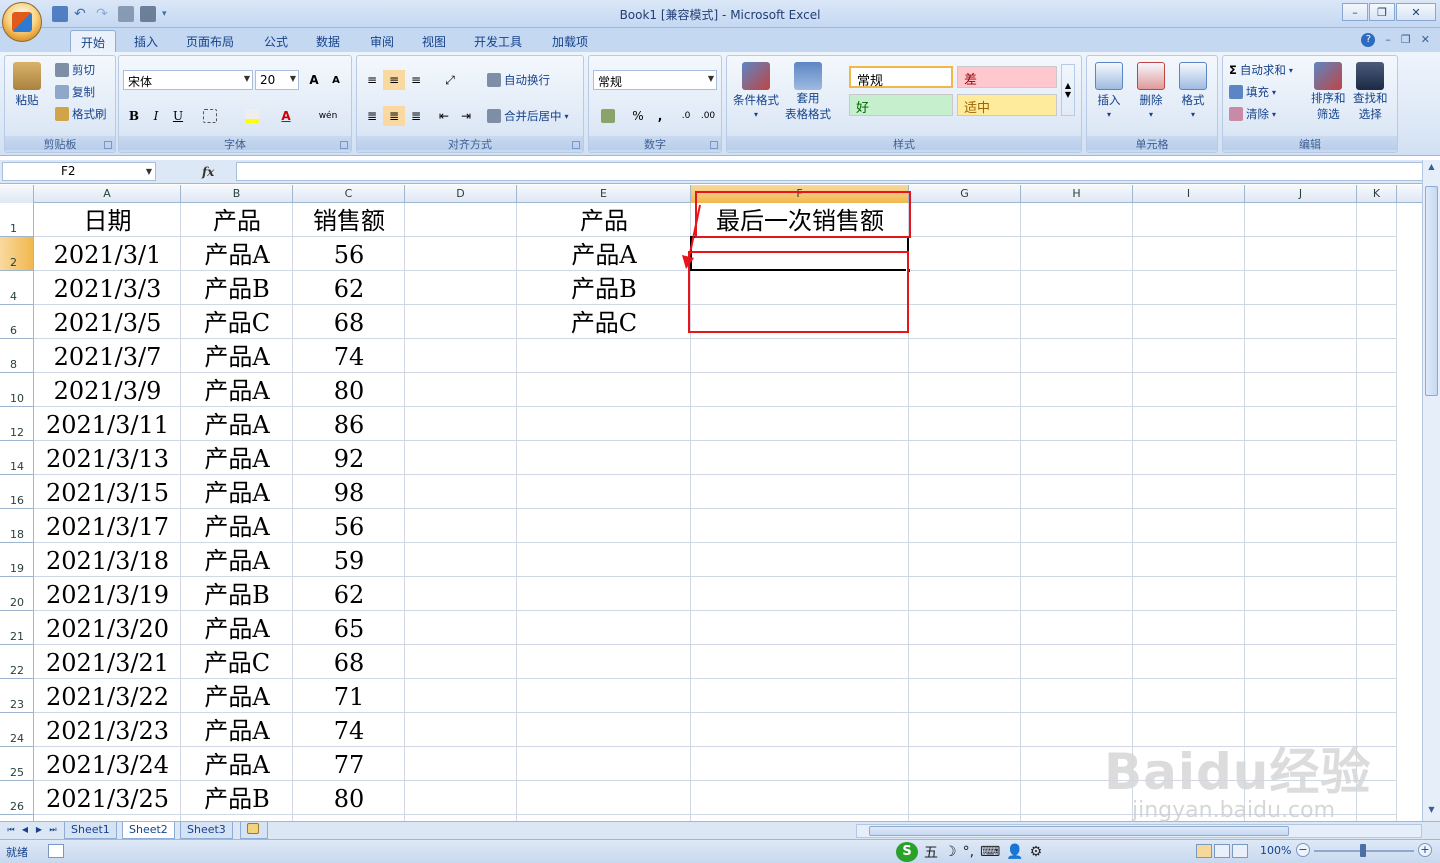  What do you see at coordinates (1007, 105) in the screenshot?
I see `style-neutral: 适中` at bounding box center [1007, 105].